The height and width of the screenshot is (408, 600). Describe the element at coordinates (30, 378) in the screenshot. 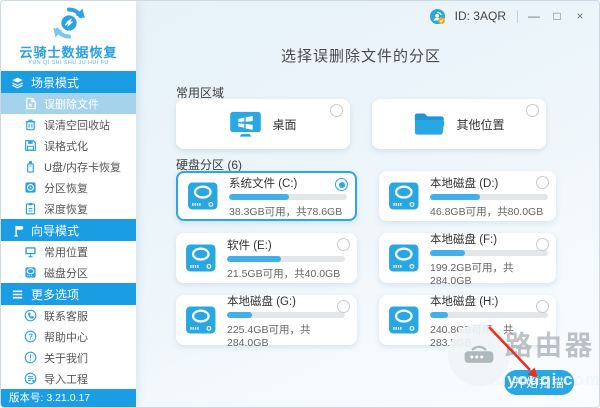

I see `import-icon` at that location.